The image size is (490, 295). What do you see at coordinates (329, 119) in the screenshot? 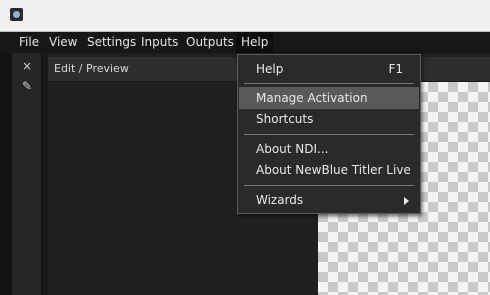
I see `menu-item-shortcuts: Shortcuts` at bounding box center [329, 119].